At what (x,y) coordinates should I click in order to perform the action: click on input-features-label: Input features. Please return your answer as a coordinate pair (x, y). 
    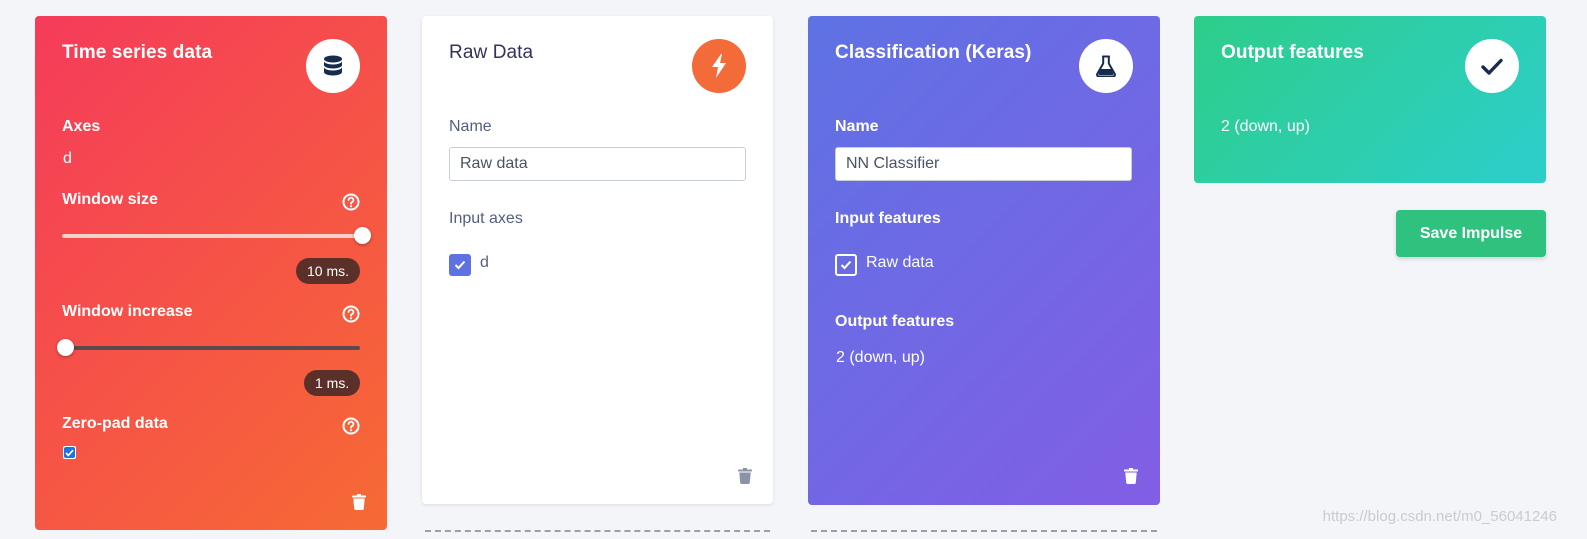
    Looking at the image, I should click on (888, 218).